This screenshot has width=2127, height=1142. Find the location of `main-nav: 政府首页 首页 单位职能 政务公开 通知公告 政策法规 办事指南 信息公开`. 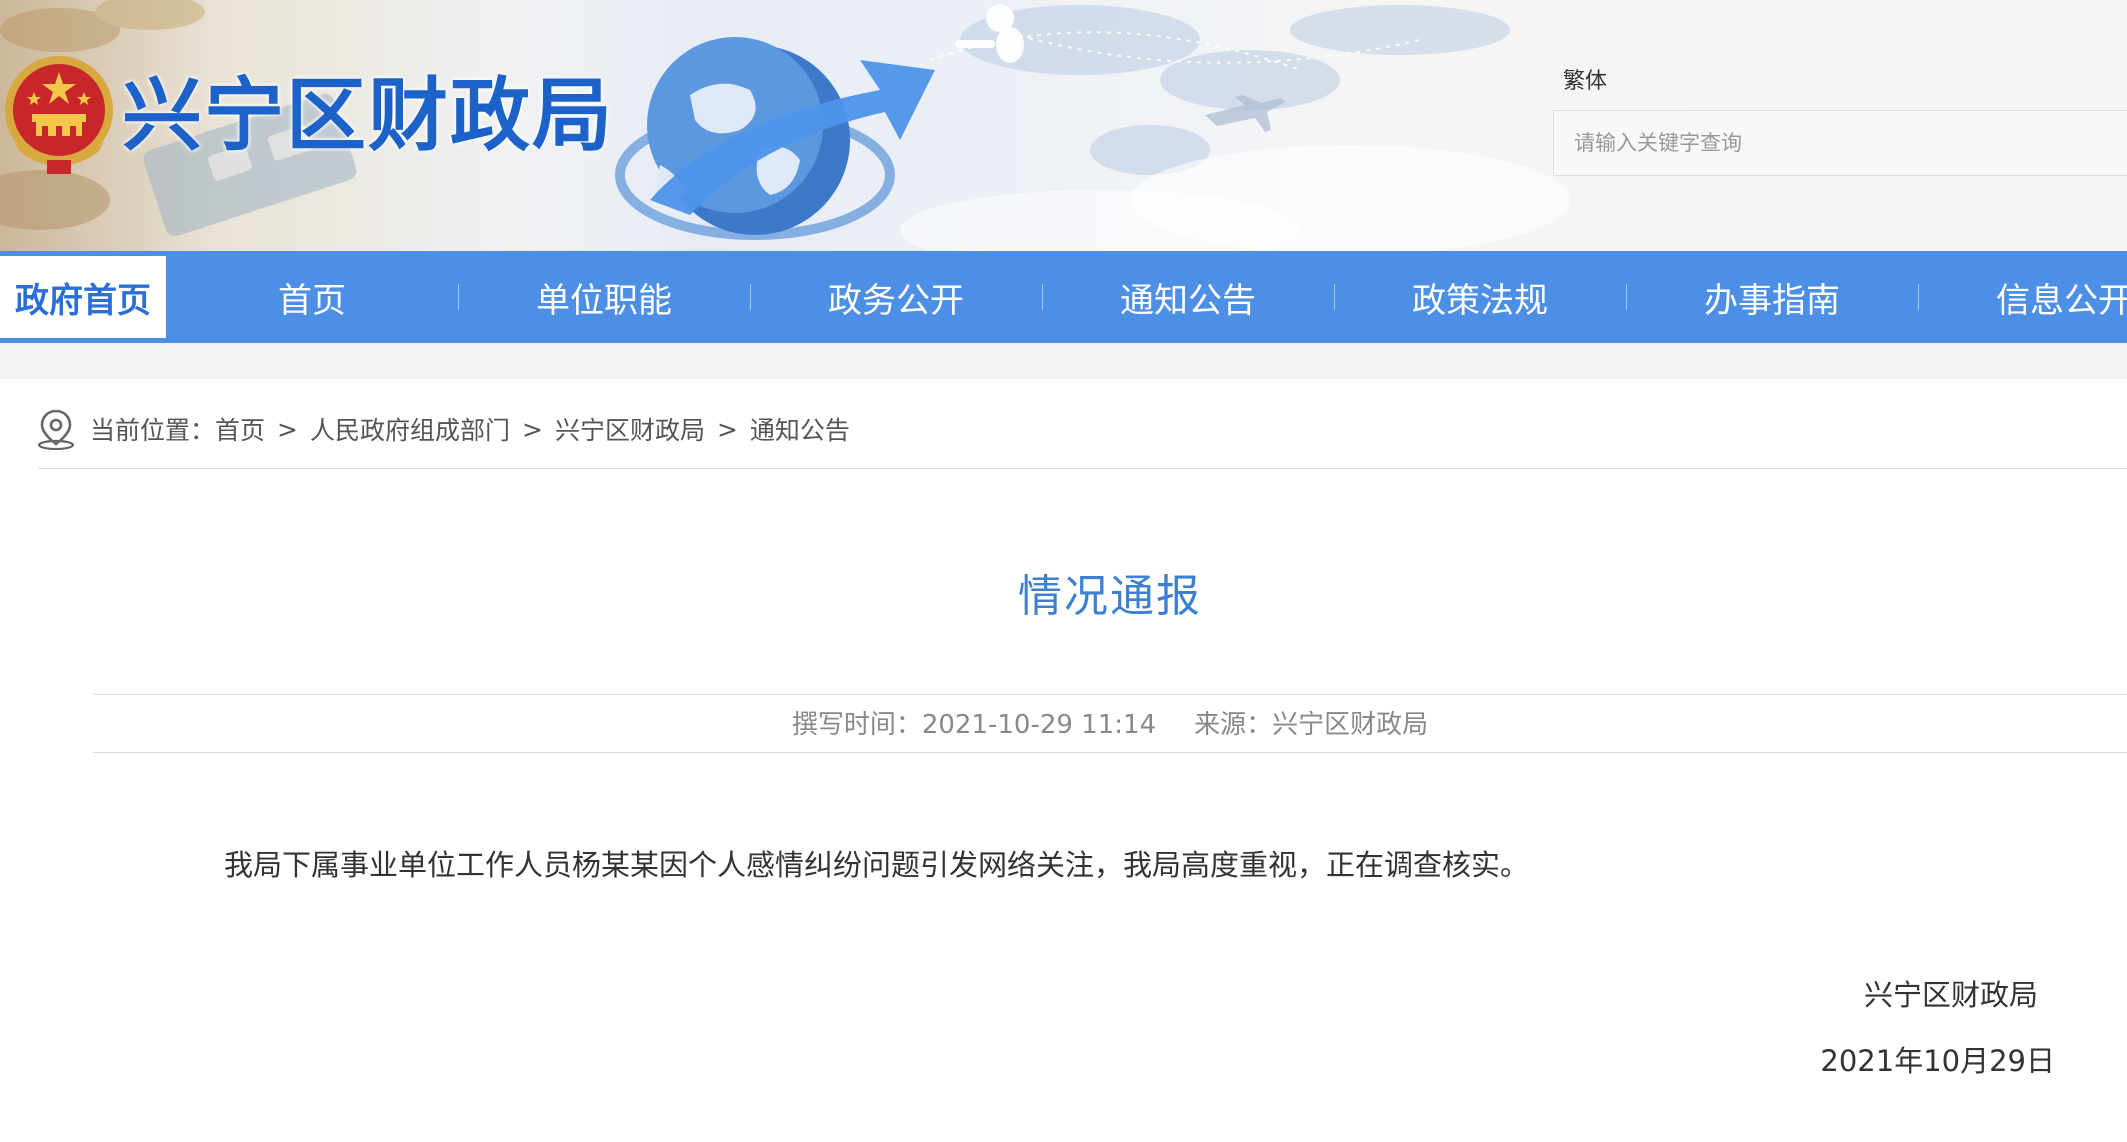

main-nav: 政府首页 首页 单位职能 政务公开 通知公告 政策法规 办事指南 信息公开 is located at coordinates (1063, 297).